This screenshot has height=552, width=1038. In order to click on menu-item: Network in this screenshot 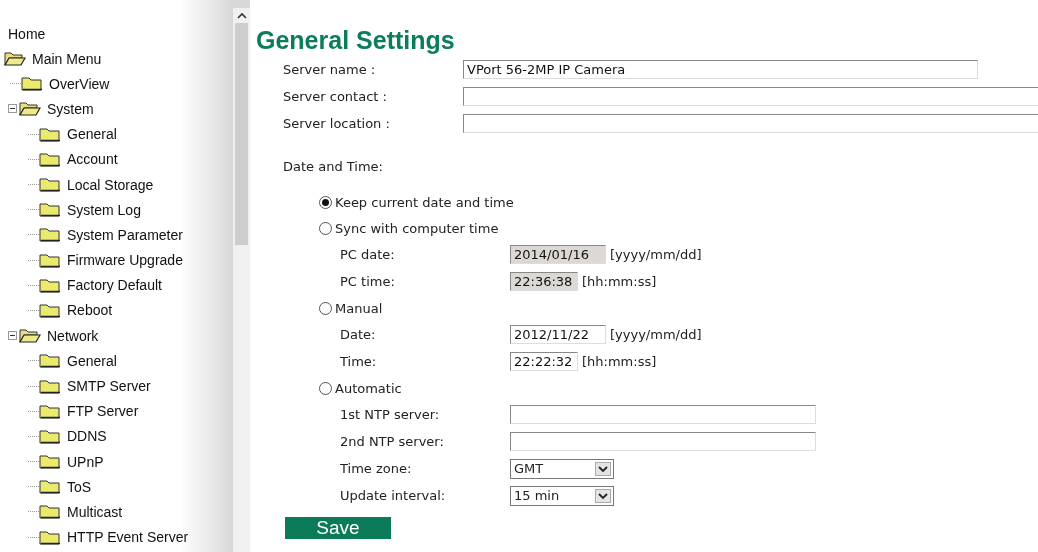, I will do `click(73, 335)`.